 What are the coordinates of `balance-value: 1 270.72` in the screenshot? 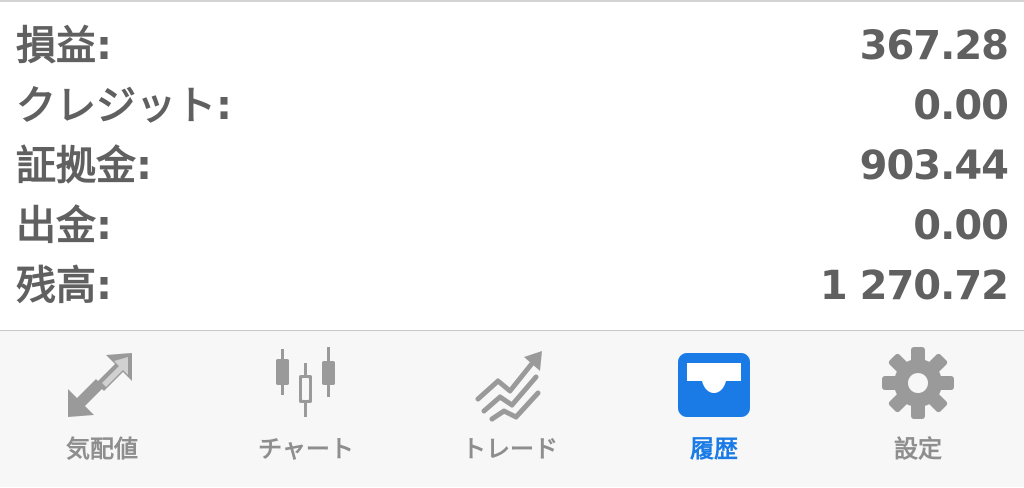 It's located at (914, 286).